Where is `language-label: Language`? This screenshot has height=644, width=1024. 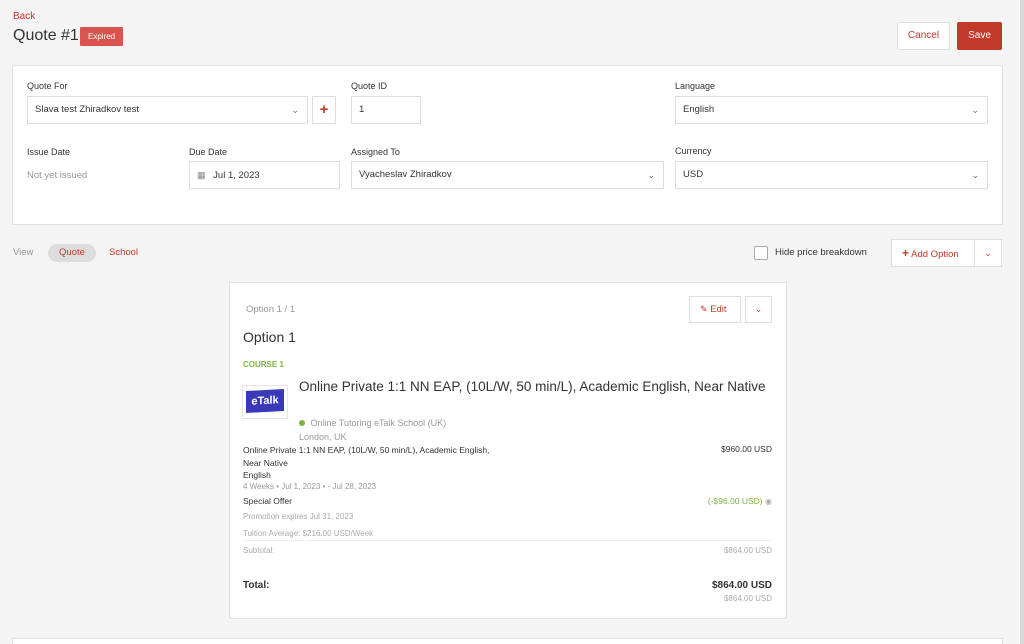
language-label: Language is located at coordinates (695, 86).